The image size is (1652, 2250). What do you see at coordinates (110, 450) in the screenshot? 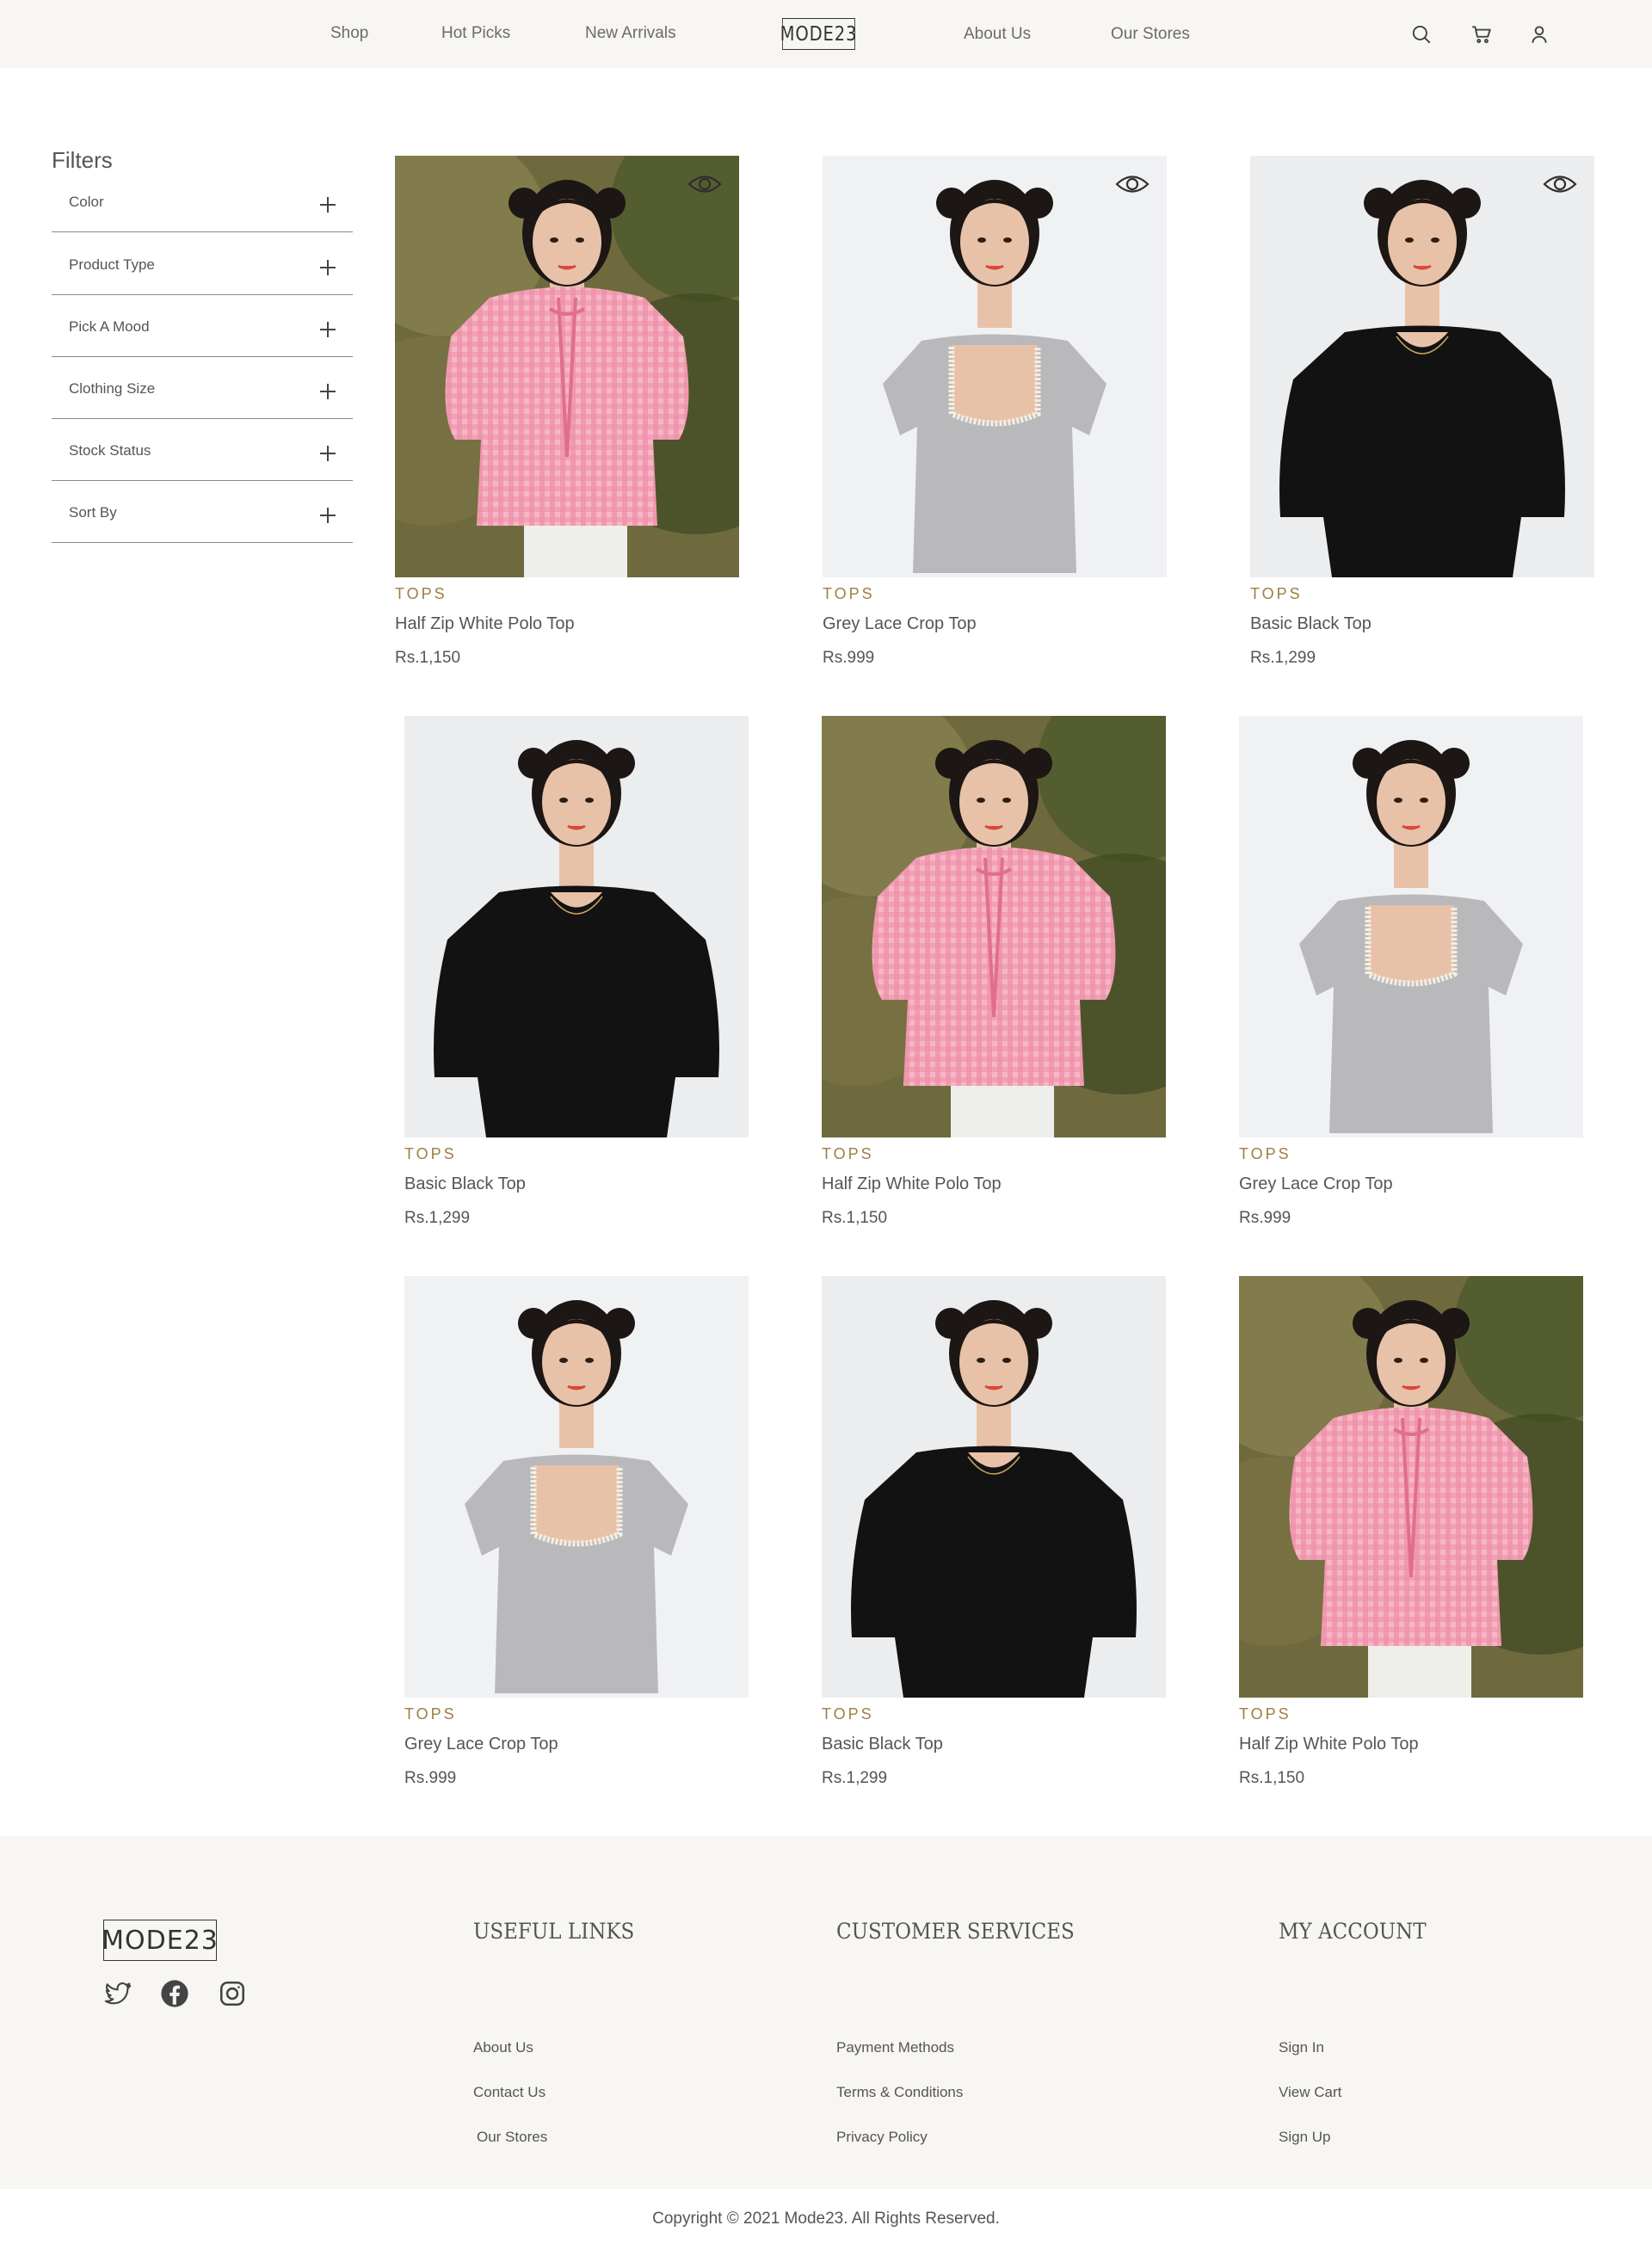
I see `filter-label: Stock Status` at bounding box center [110, 450].